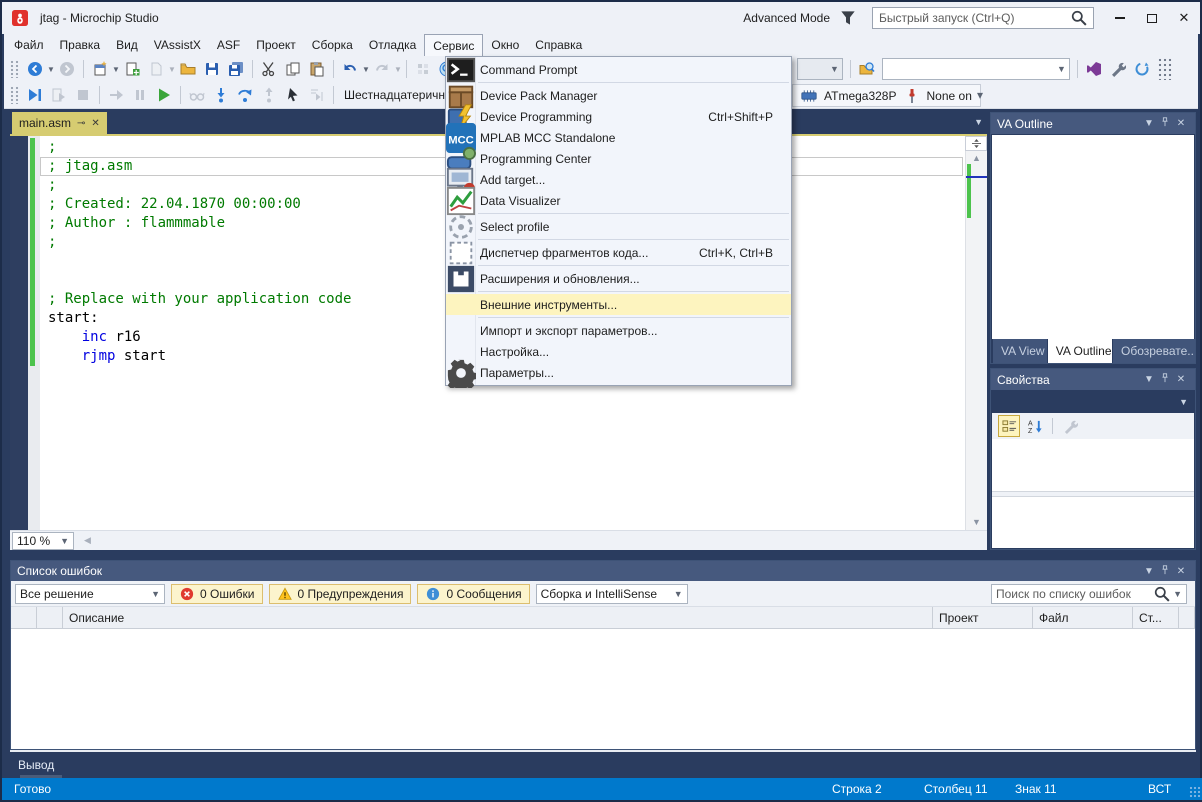  I want to click on menu-item-device-pack-manager: Device Pack Manager, so click(618, 96).